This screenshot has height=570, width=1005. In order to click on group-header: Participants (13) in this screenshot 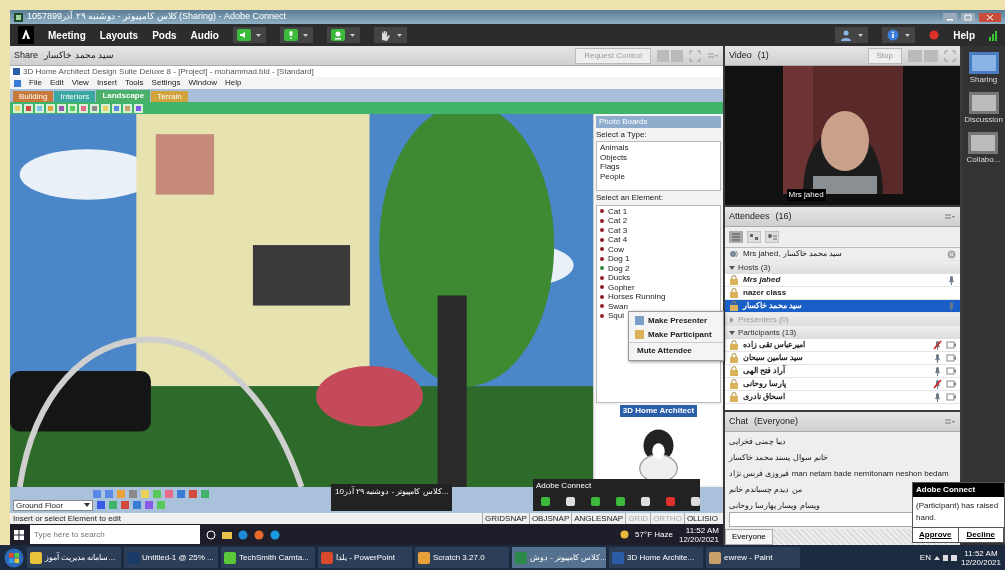, I will do `click(842, 332)`.